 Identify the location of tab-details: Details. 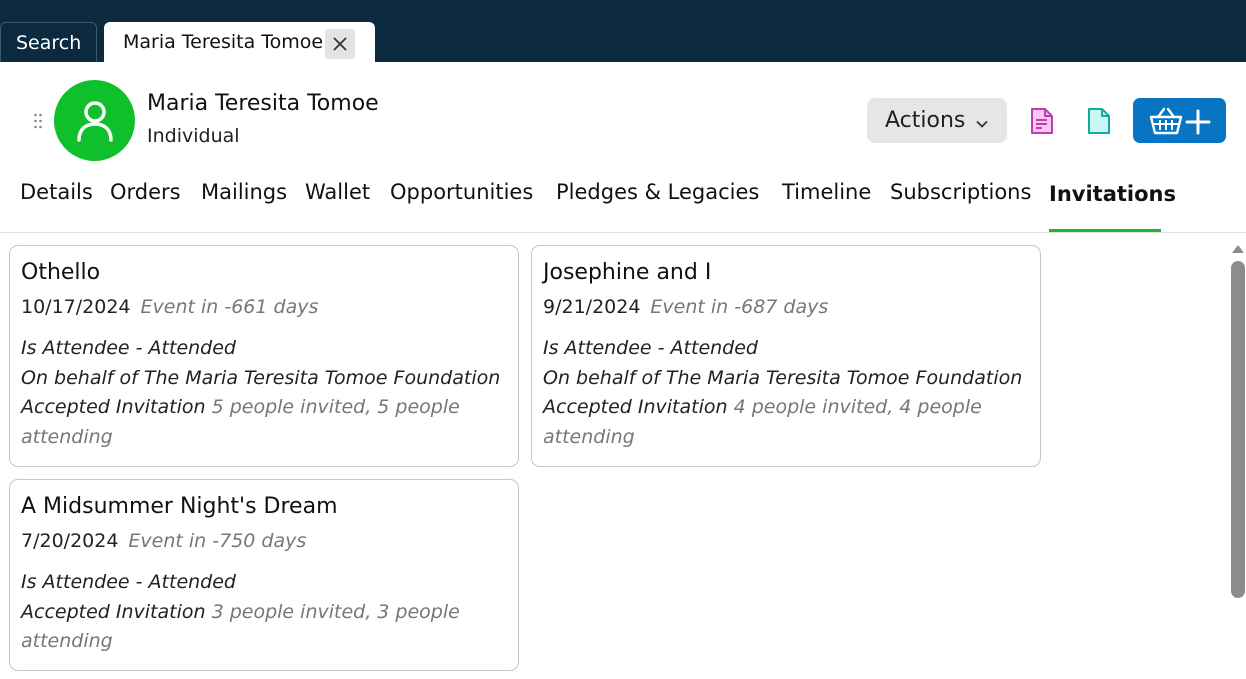
(56, 192).